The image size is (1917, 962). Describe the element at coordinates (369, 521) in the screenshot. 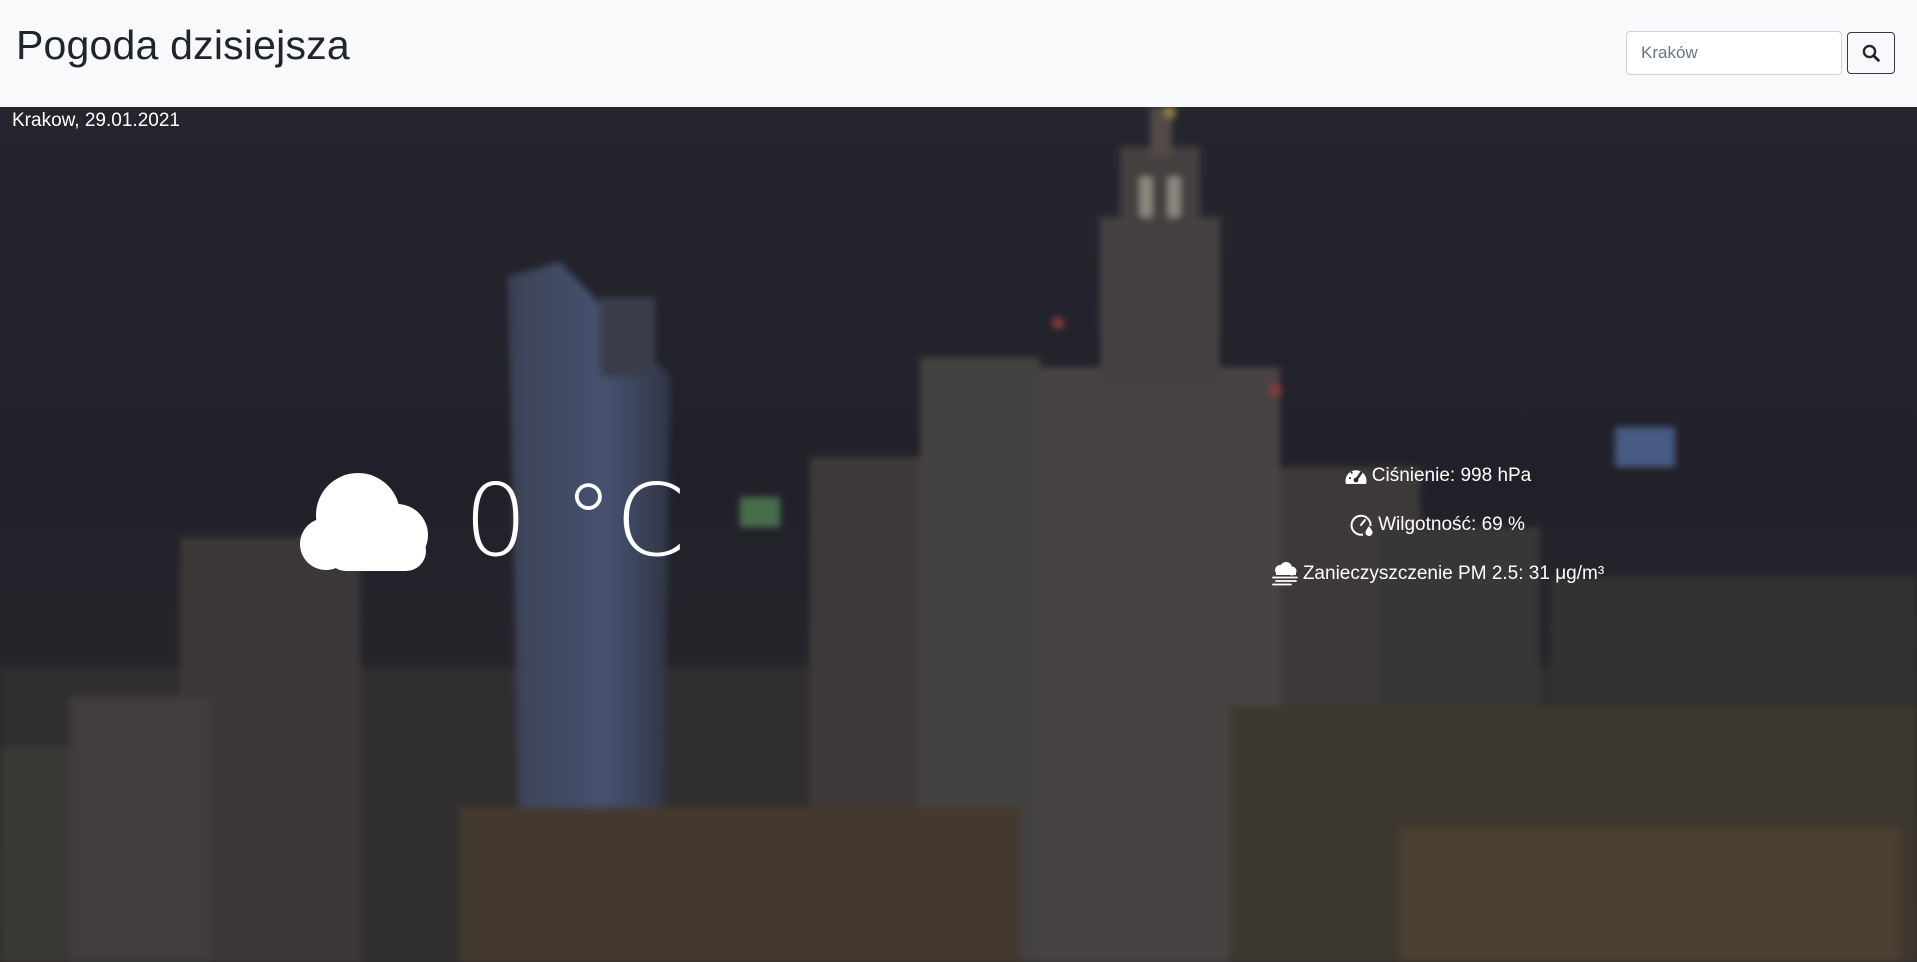

I see `cloud-icon` at that location.